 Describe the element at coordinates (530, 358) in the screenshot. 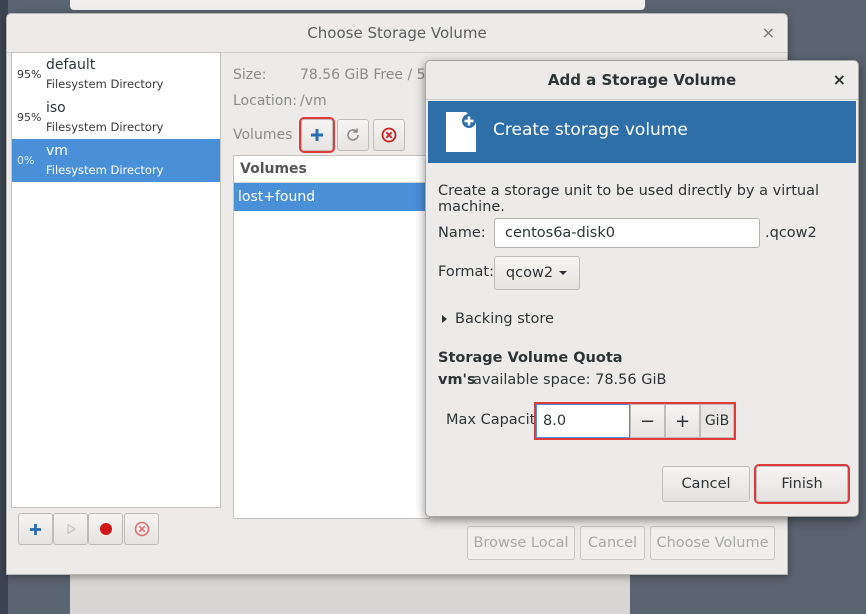

I see `quota-heading: Storage Volume Quota` at that location.